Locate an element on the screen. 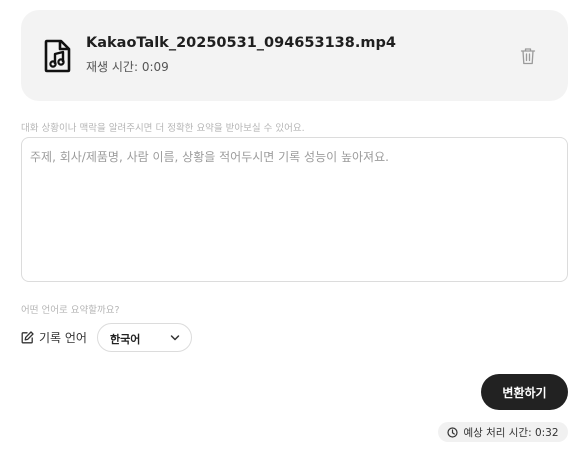 The image size is (588, 450). language-select: 한국어 is located at coordinates (144, 337).